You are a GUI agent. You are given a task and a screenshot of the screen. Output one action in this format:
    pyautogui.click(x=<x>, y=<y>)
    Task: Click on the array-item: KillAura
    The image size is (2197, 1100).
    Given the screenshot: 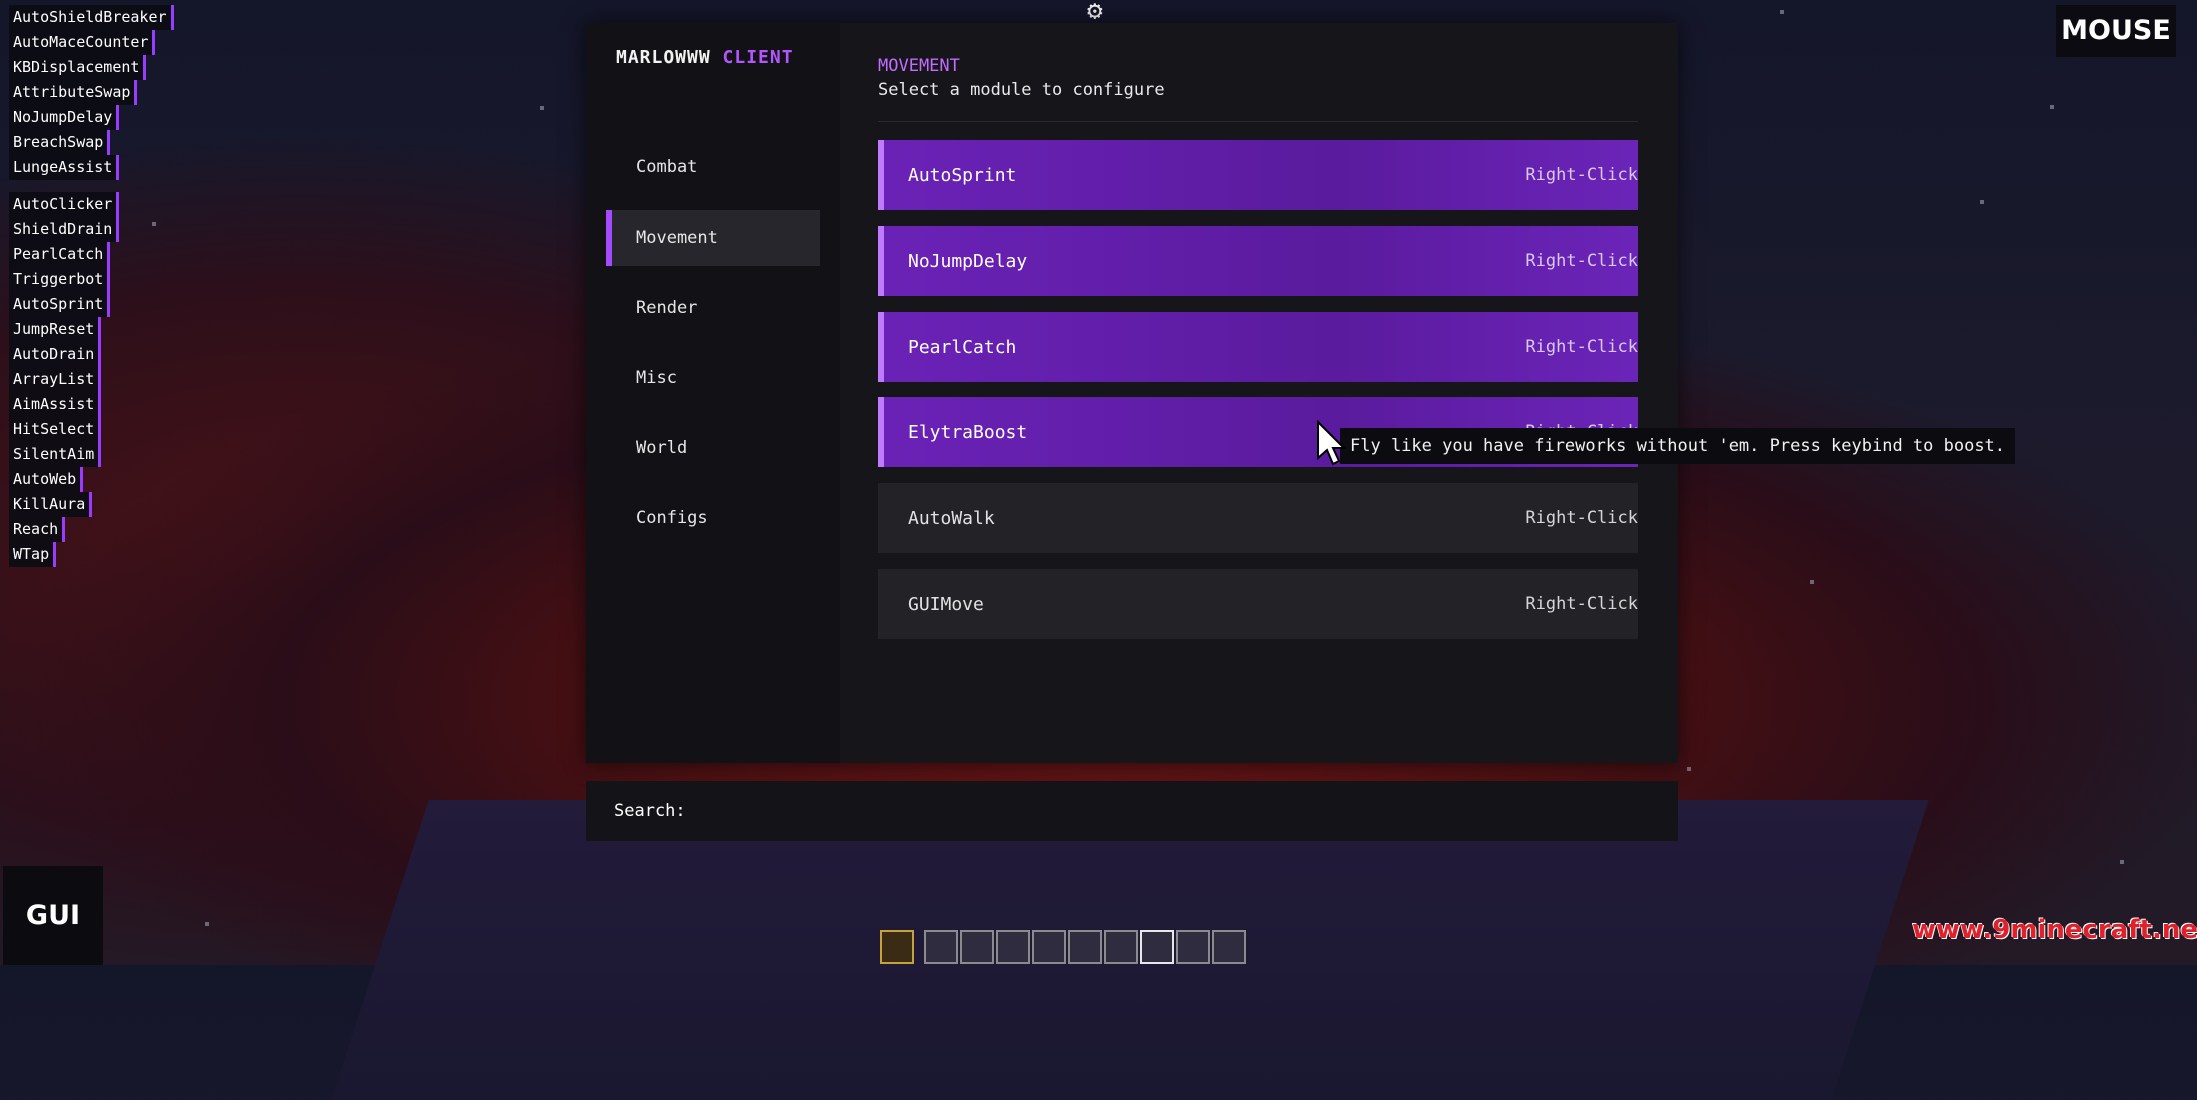 What is the action you would take?
    pyautogui.click(x=51, y=504)
    